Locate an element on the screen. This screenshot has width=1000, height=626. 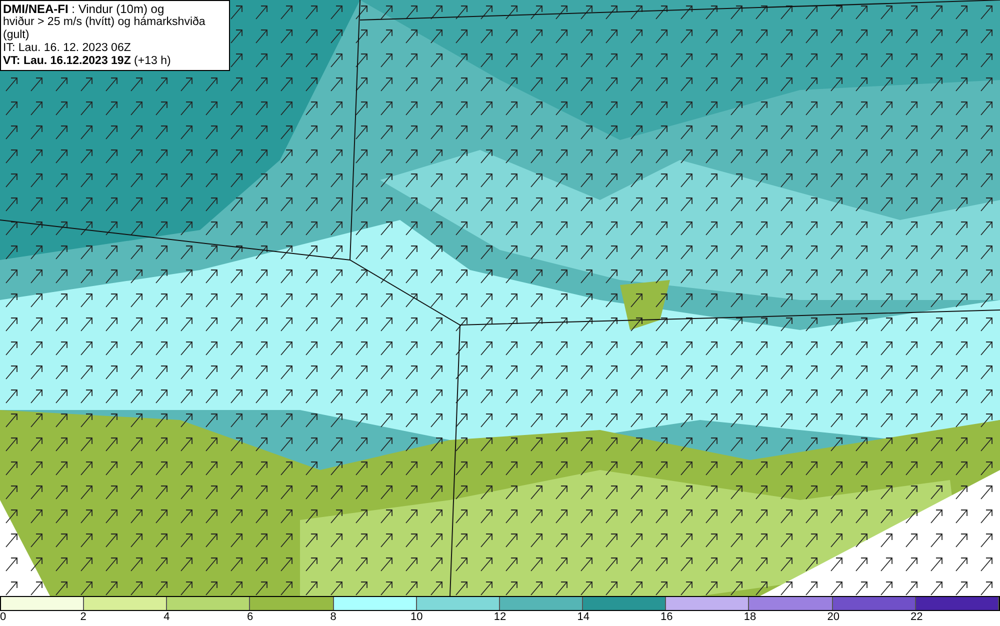
valid-time-text: VT: Lau. 16.12.2023 19Z (+13 h) is located at coordinates (87, 61).